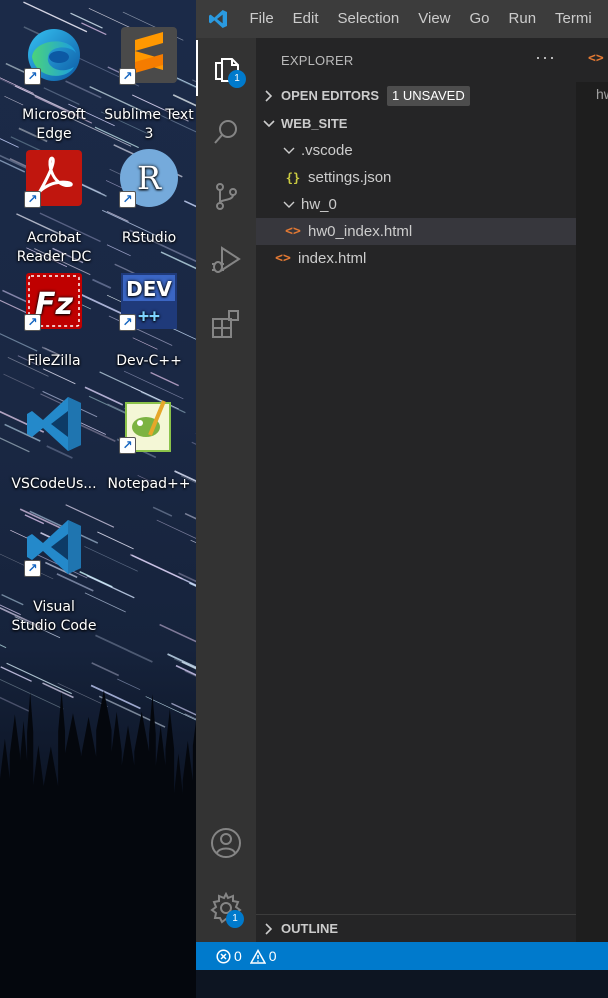  Describe the element at coordinates (257, 956) in the screenshot. I see `warning-icon` at that location.